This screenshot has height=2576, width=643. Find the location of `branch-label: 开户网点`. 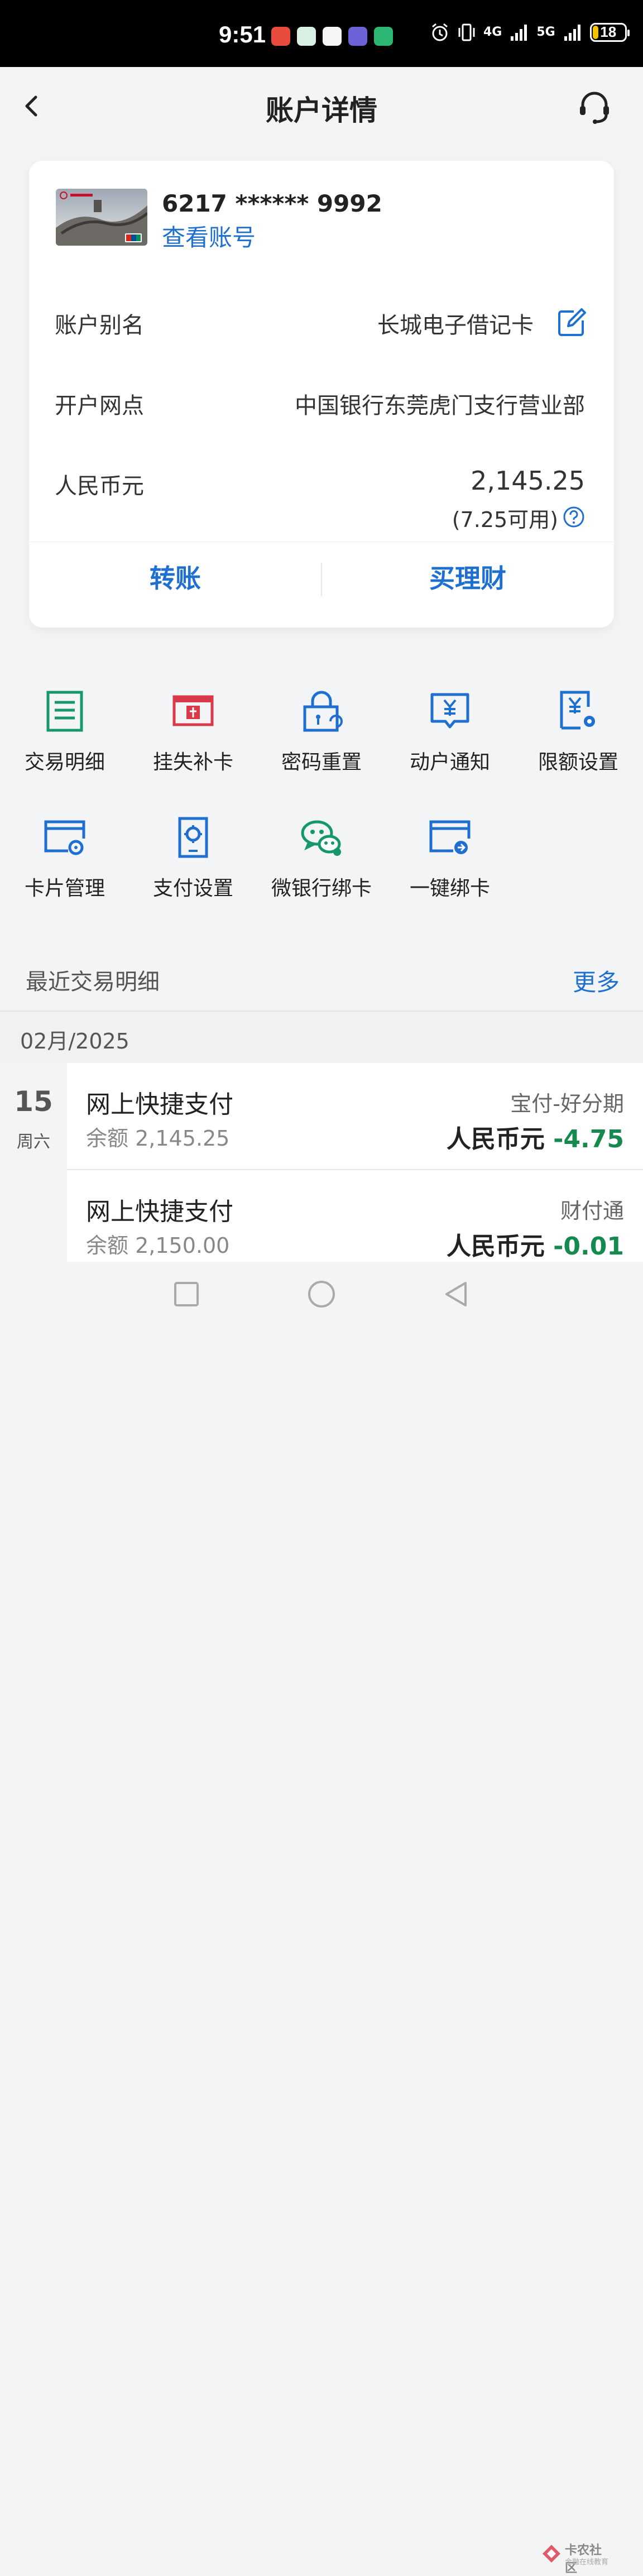

branch-label: 开户网点 is located at coordinates (99, 406).